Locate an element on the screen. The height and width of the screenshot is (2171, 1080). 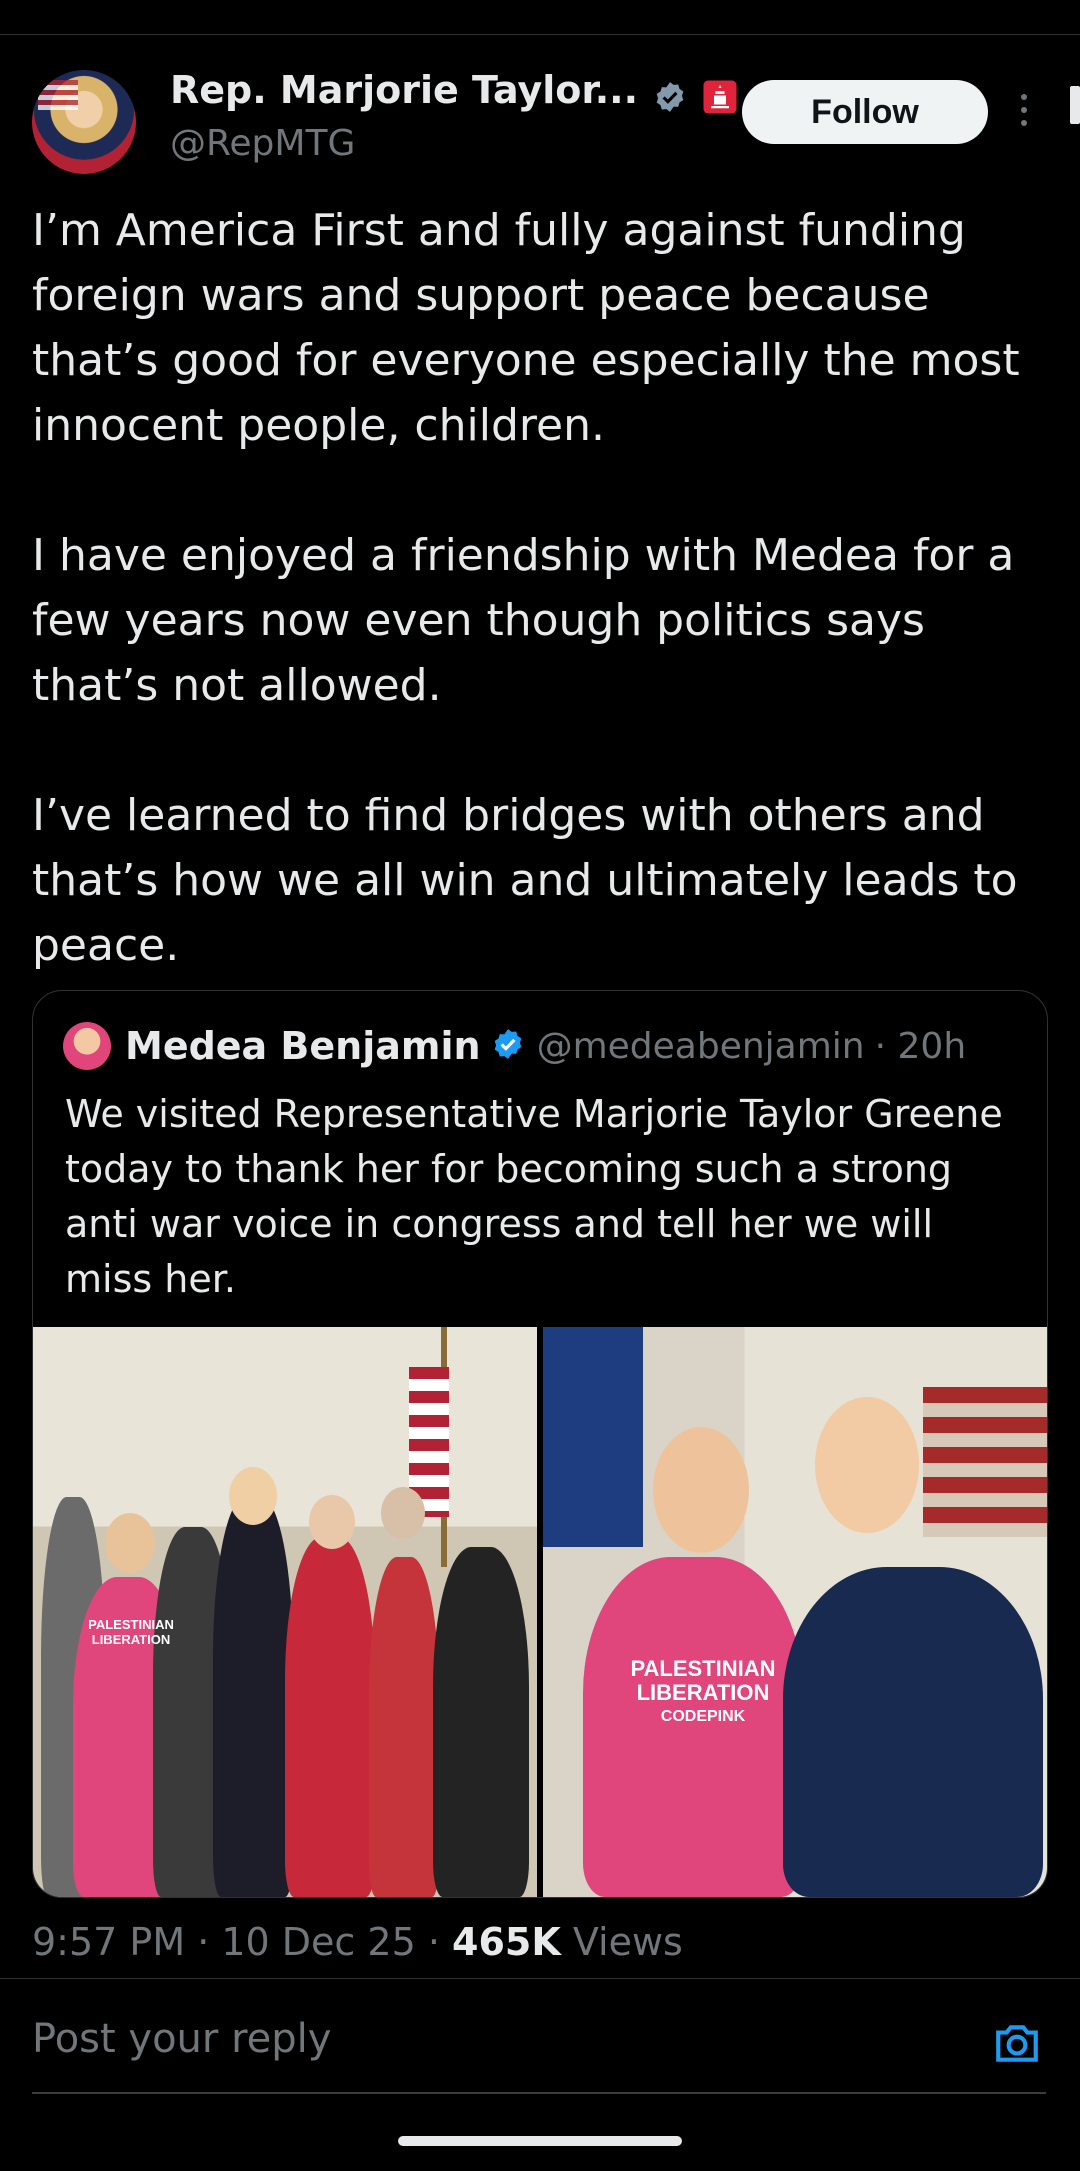
congress-badge-icon is located at coordinates (720, 99).